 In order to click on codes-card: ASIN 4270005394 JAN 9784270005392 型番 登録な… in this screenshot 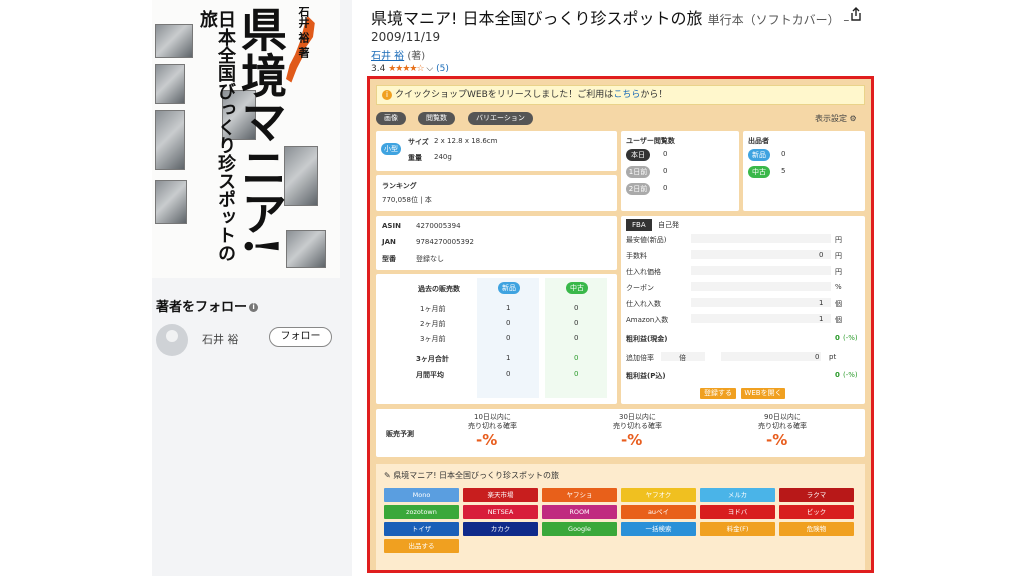, I will do `click(496, 243)`.